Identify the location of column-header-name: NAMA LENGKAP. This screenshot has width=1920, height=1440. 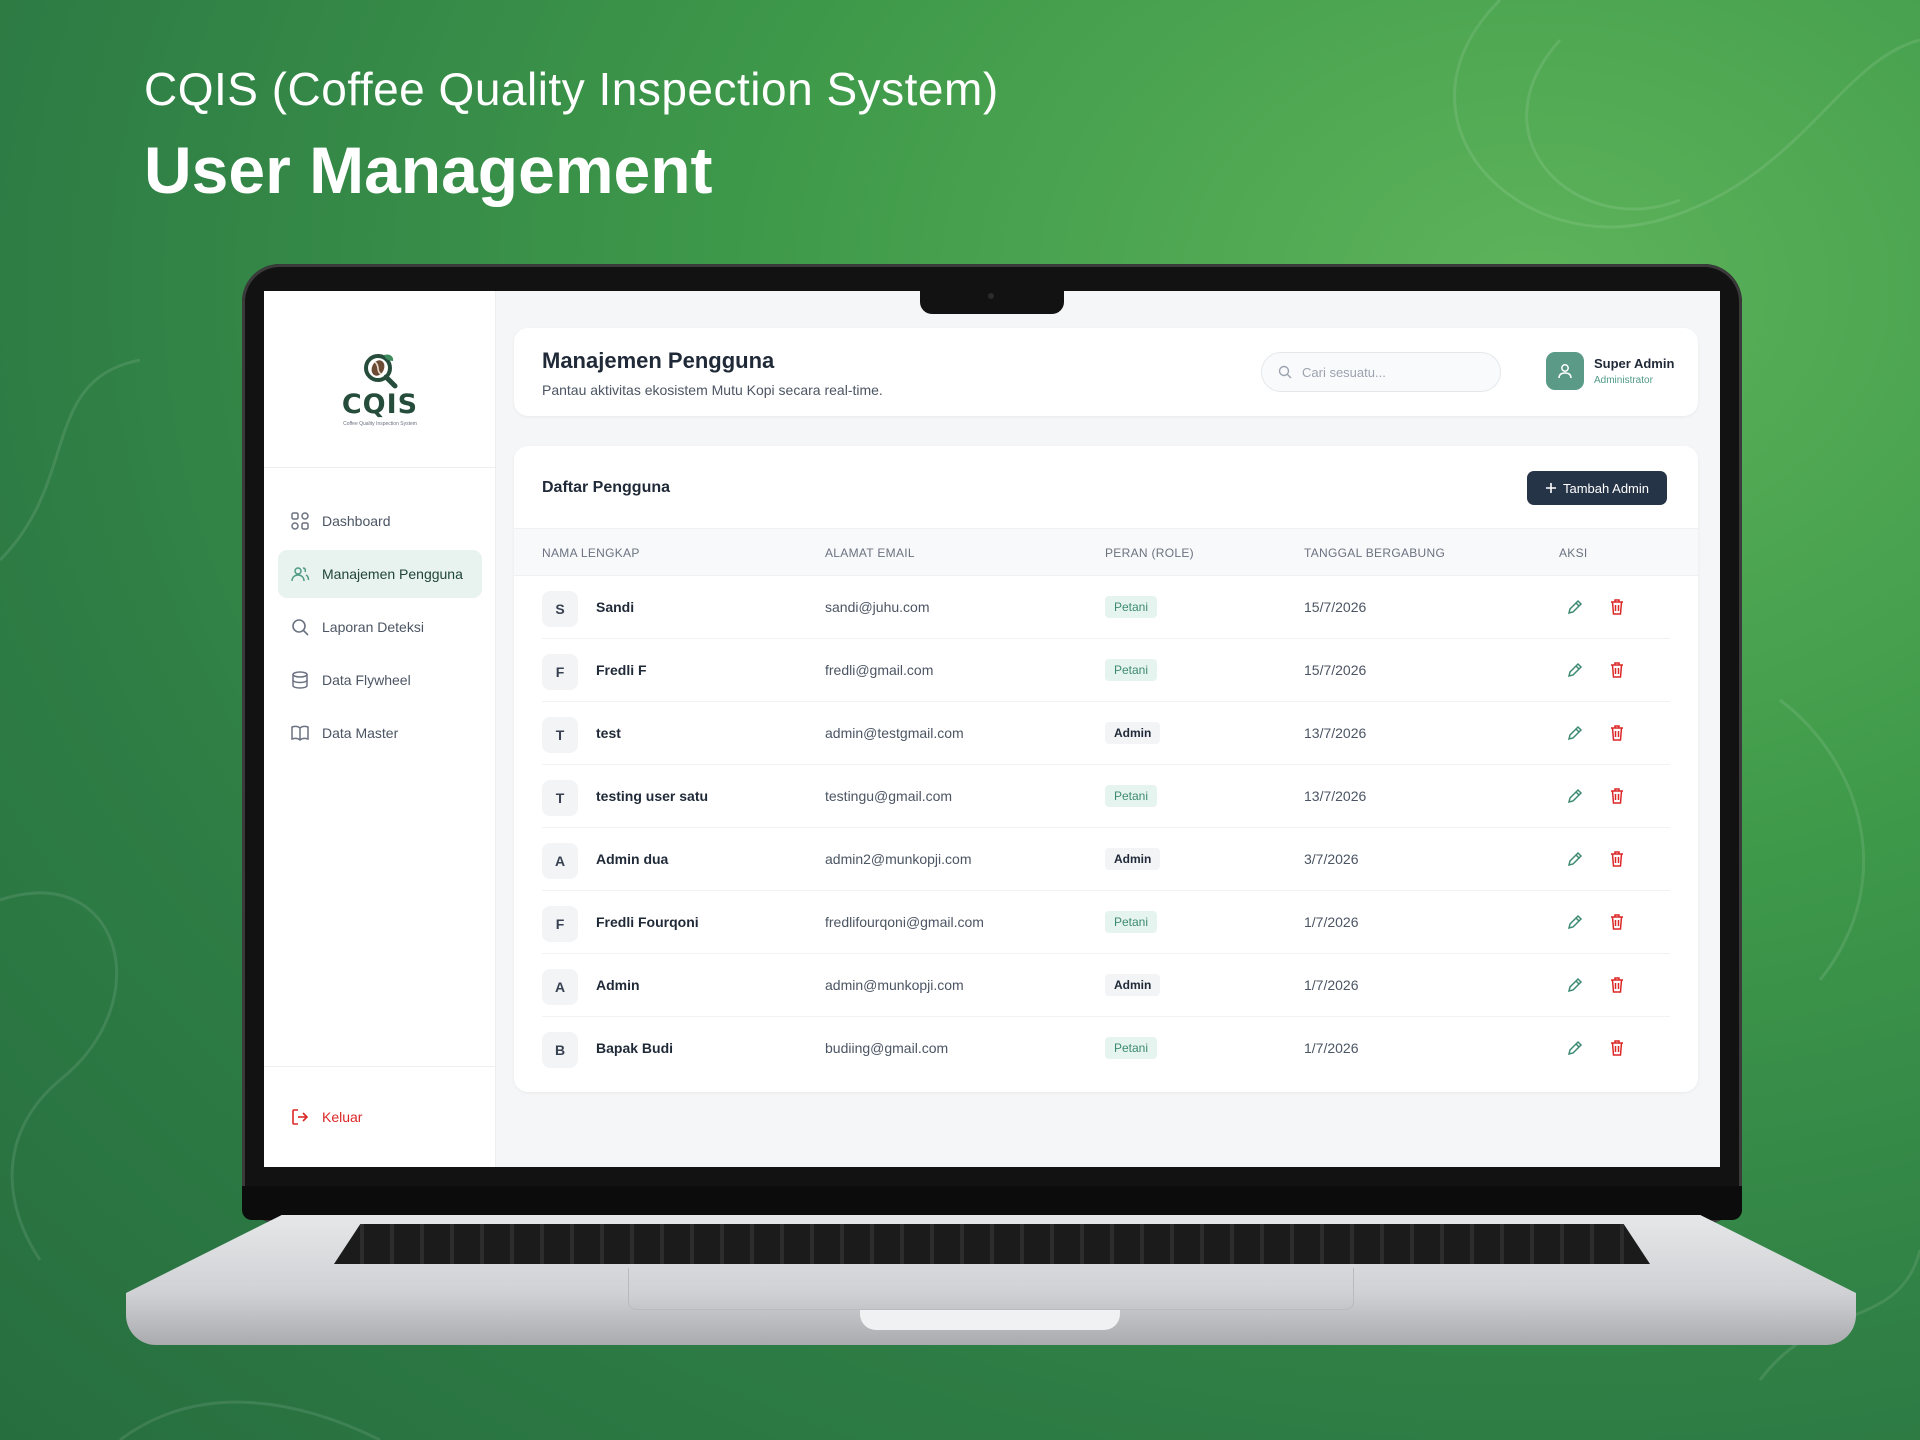
(591, 553).